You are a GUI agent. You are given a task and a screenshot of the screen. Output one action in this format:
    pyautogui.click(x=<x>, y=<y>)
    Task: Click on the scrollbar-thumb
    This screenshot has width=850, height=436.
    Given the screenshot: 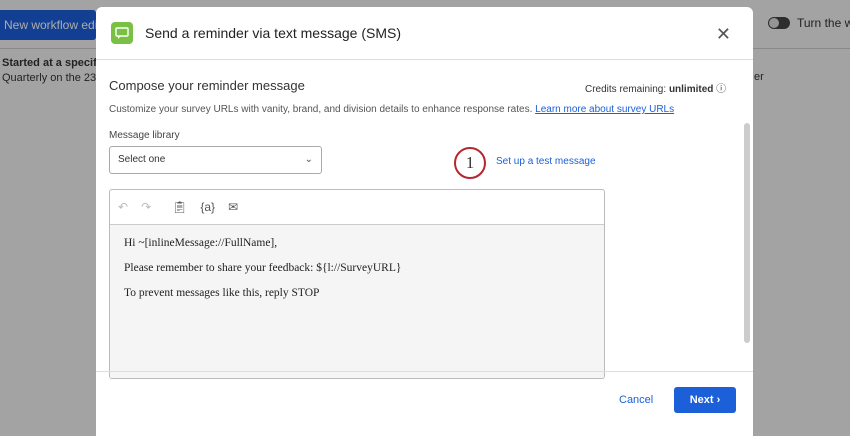 What is the action you would take?
    pyautogui.click(x=747, y=233)
    